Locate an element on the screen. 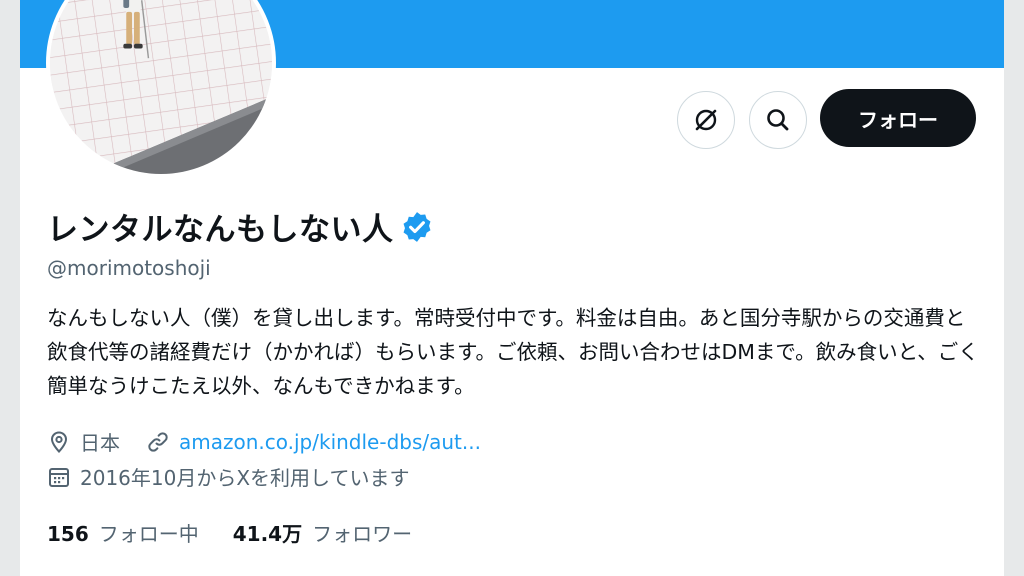 This screenshot has height=576, width=1024. followers-label: フォロワー is located at coordinates (362, 534).